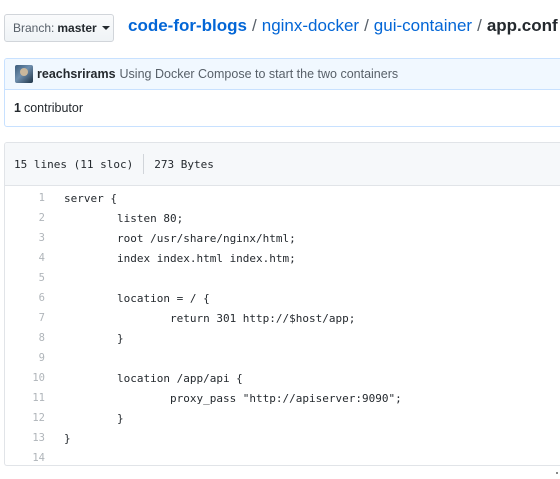 The height and width of the screenshot is (479, 560). Describe the element at coordinates (282, 164) in the screenshot. I see `file-header: 15 lines (11 sloc) 273 Bytes` at that location.